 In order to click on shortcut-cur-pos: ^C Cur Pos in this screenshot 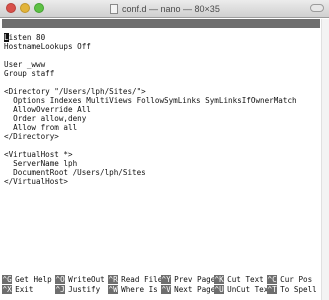, I will do `click(289, 279)`.